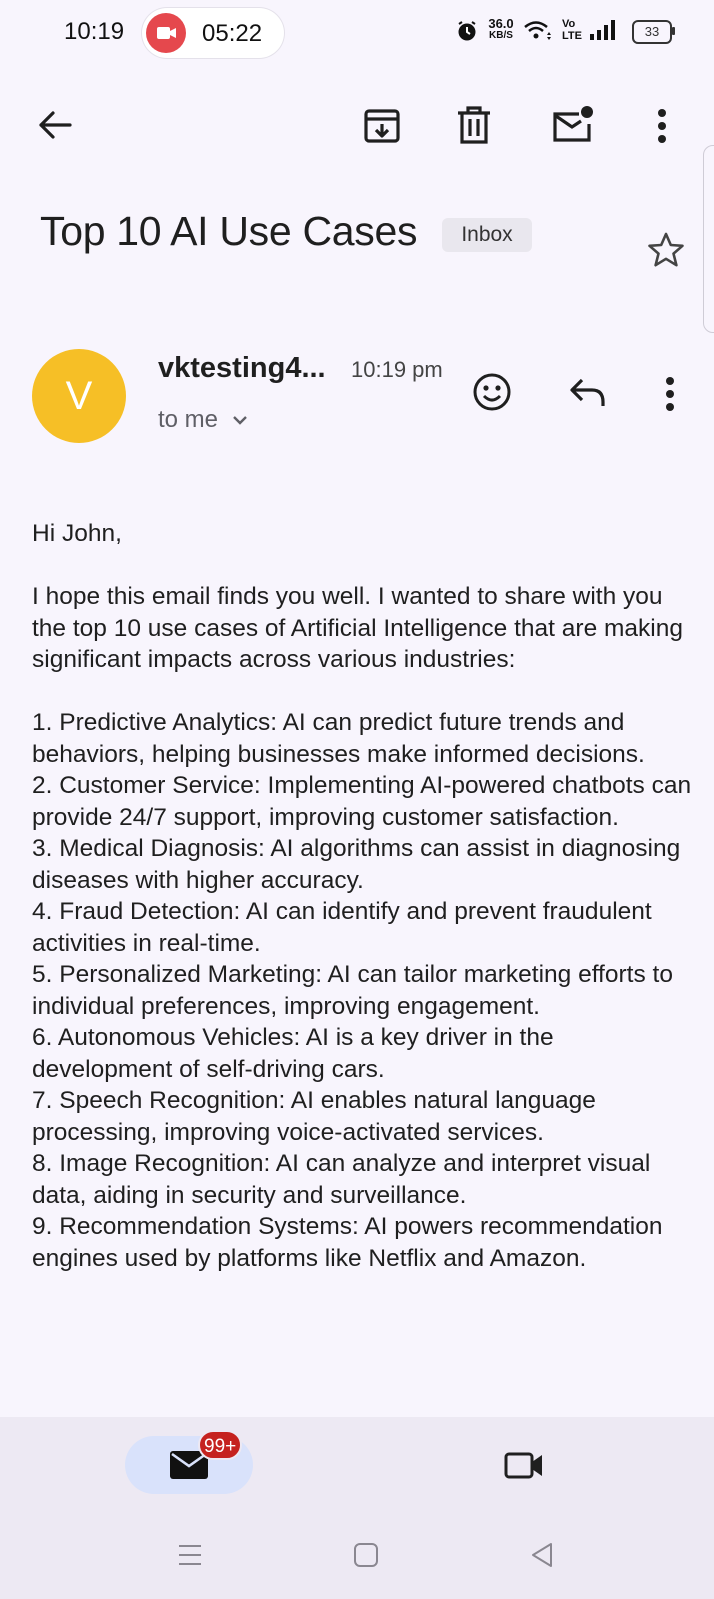 The height and width of the screenshot is (1599, 714). I want to click on recipient-details-toggle: to me, so click(203, 420).